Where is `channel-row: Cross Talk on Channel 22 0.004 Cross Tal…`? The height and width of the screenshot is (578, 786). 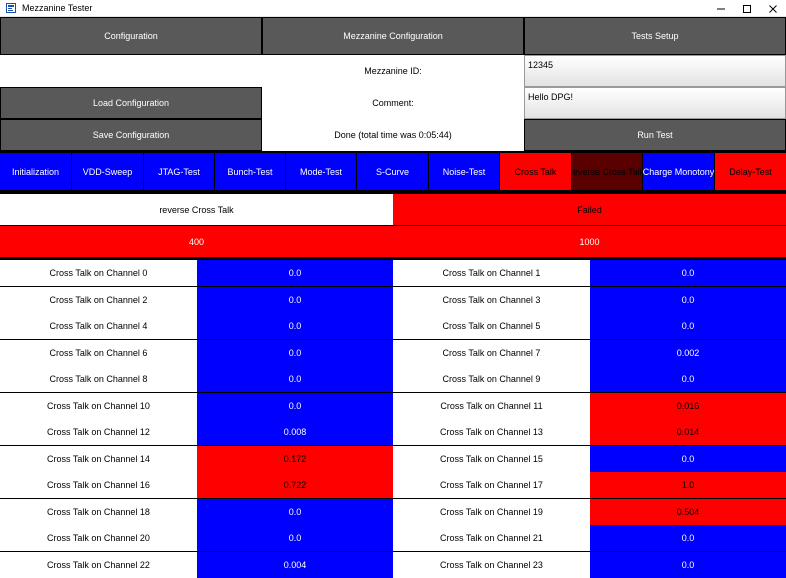
channel-row: Cross Talk on Channel 22 0.004 Cross Tal… is located at coordinates (393, 564).